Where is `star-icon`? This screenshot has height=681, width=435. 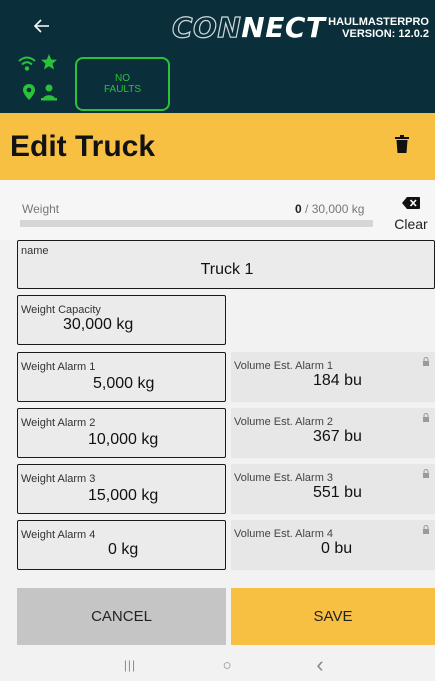
star-icon is located at coordinates (49, 62).